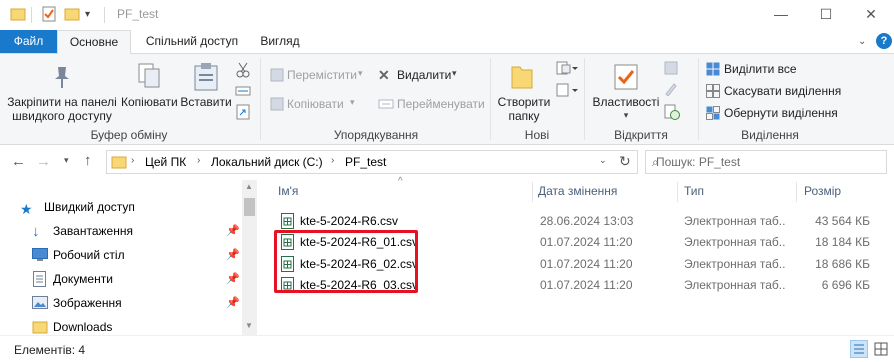 This screenshot has width=894, height=362. What do you see at coordinates (206, 102) in the screenshot?
I see `paste-label: Вставити` at bounding box center [206, 102].